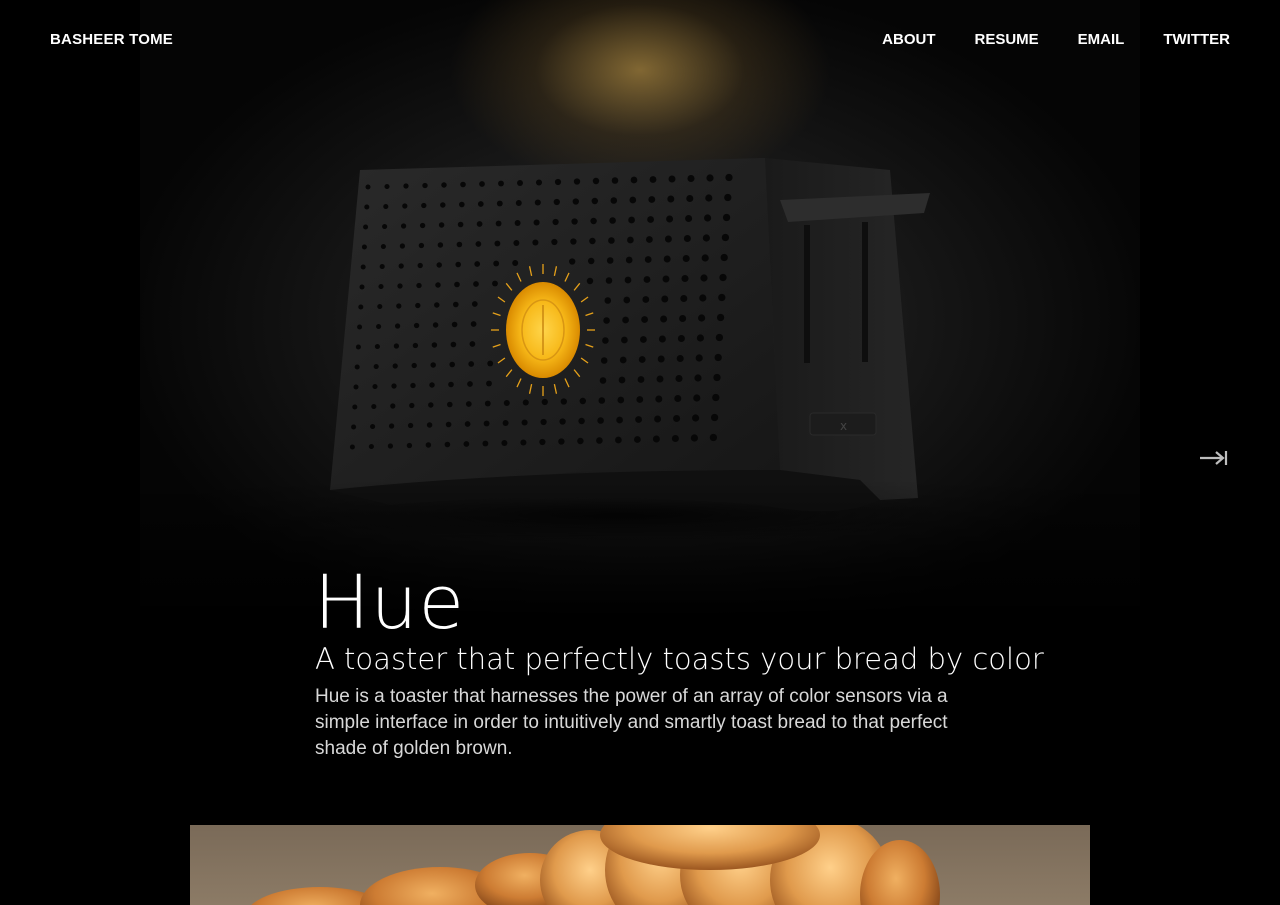 This screenshot has height=905, width=1280. I want to click on nav-about-link: ABOUT, so click(908, 39).